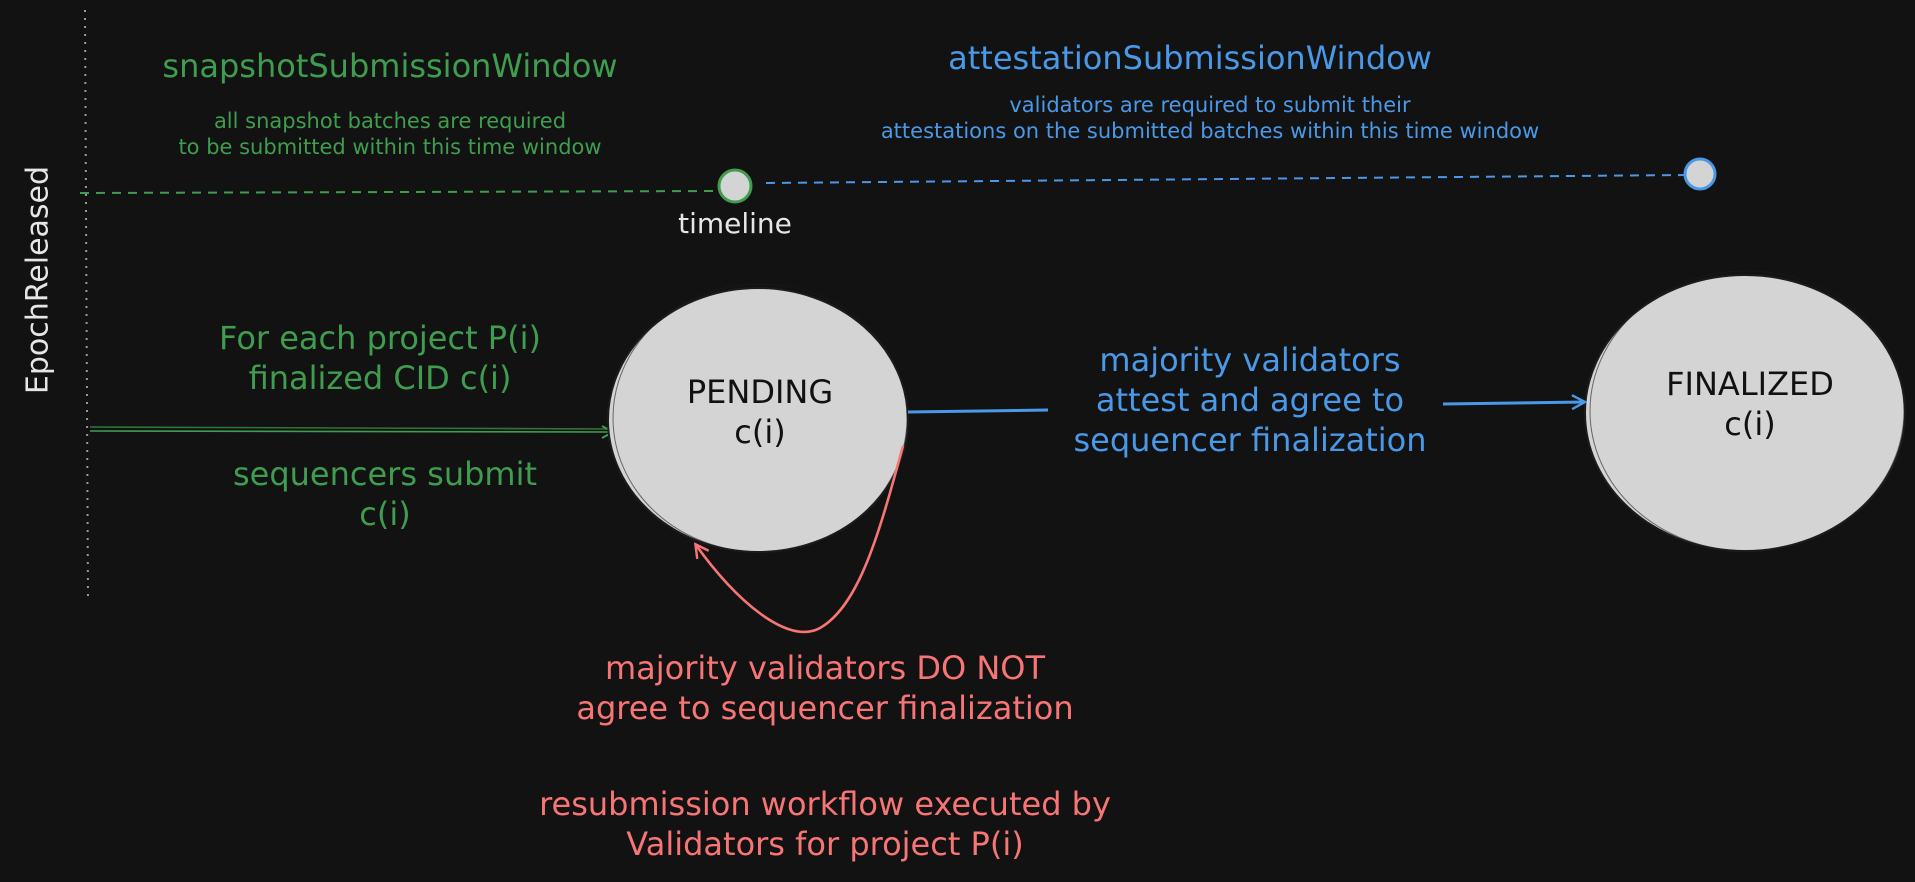 The width and height of the screenshot is (1915, 882). Describe the element at coordinates (350, 431) in the screenshot. I see `sequencer-submit-arrow` at that location.